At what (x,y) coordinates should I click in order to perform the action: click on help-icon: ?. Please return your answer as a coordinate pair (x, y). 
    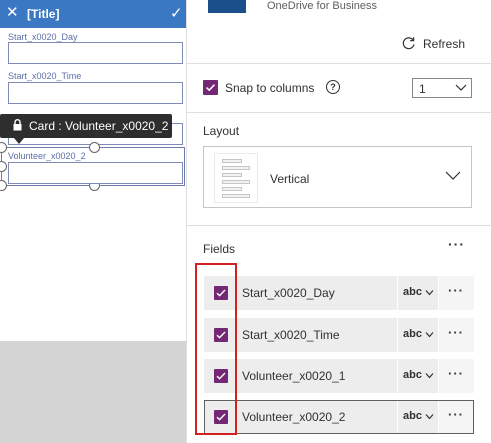
    Looking at the image, I should click on (333, 87).